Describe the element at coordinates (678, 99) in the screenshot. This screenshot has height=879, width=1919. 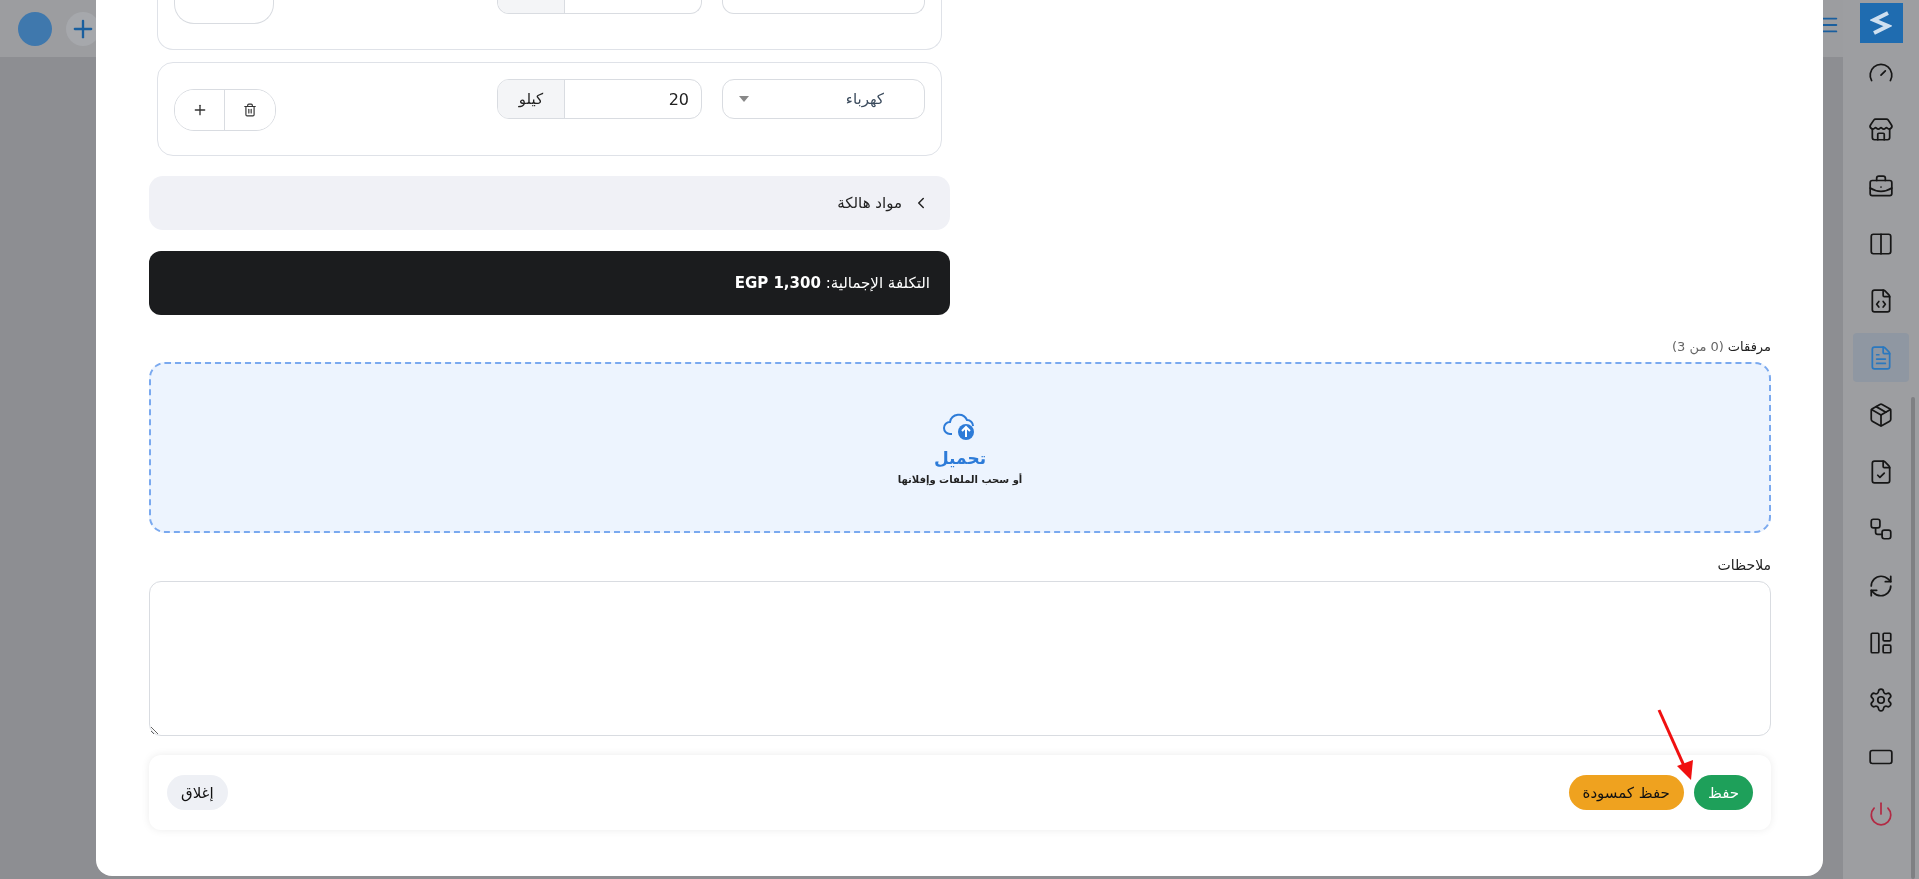
I see `quantity-value: 20` at that location.